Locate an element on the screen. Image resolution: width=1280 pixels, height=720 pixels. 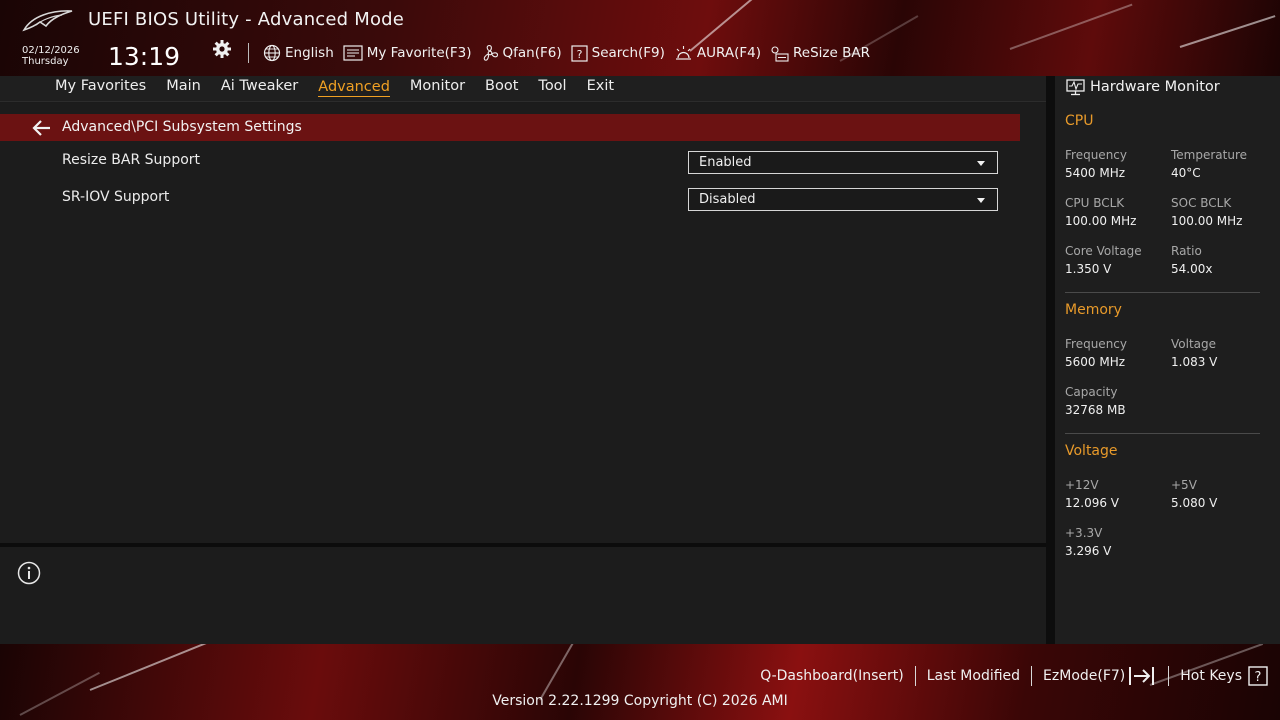
my-favorite-button: My Favorite(F3) is located at coordinates (407, 53).